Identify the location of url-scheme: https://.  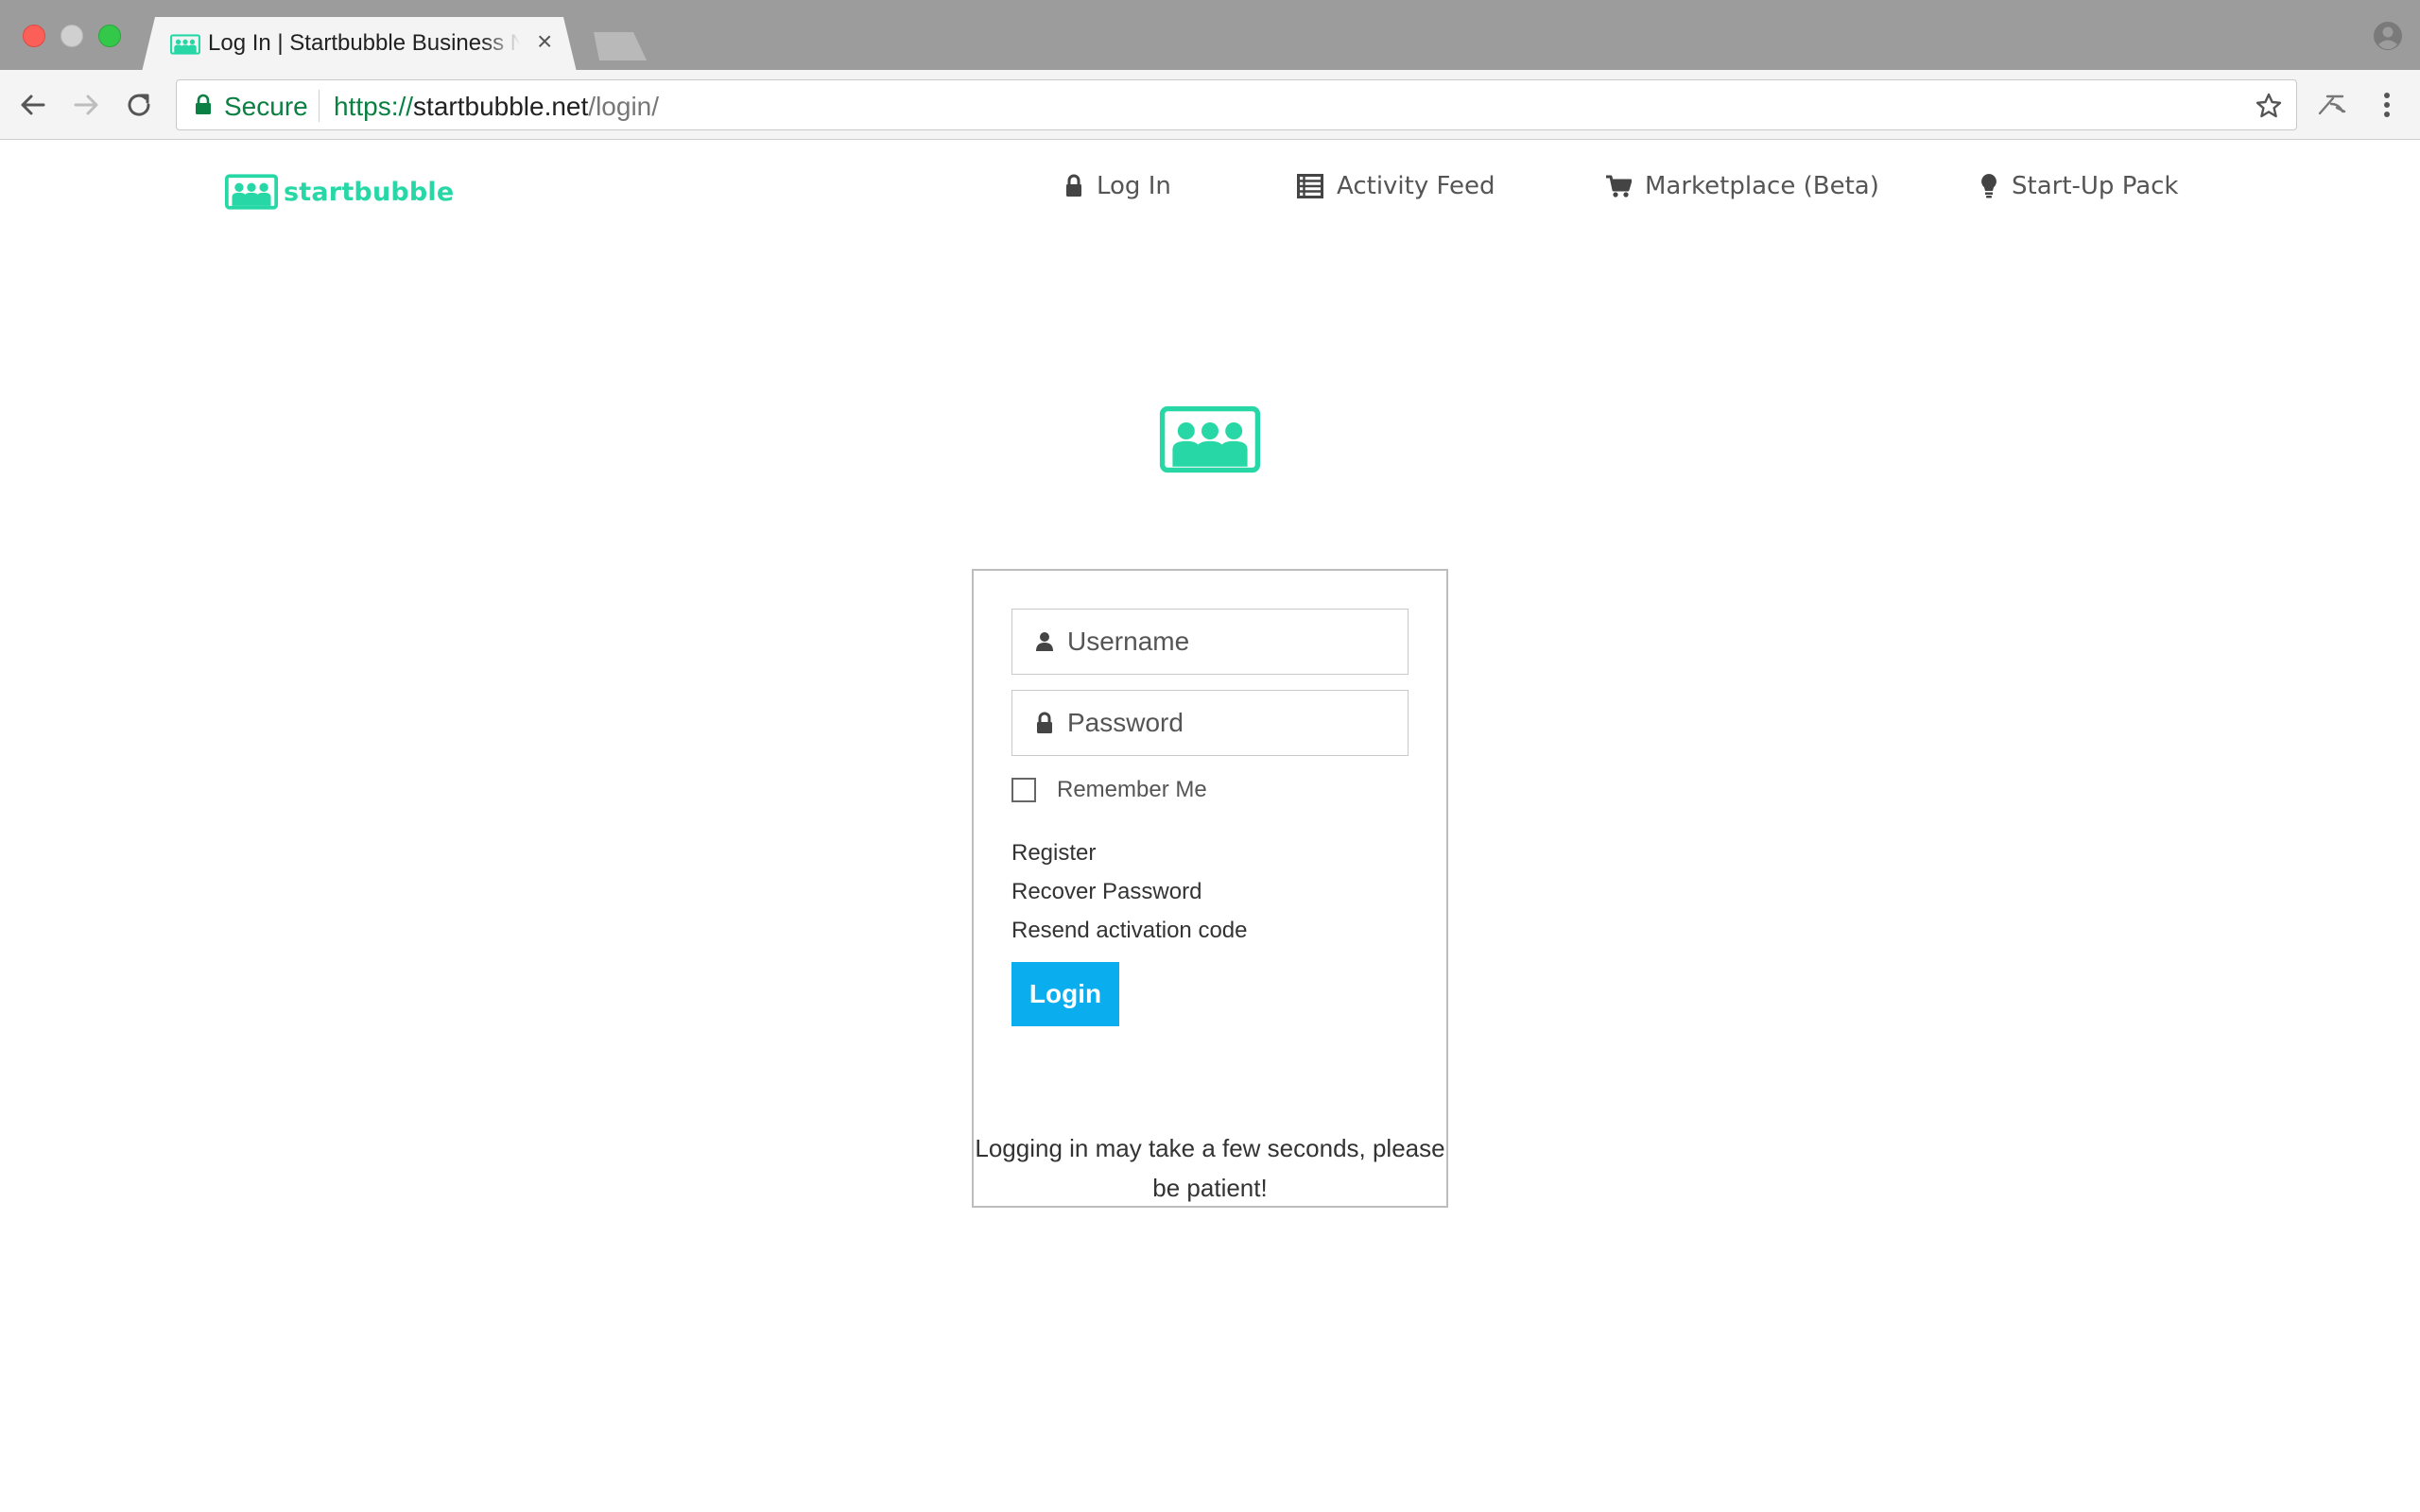
(374, 106).